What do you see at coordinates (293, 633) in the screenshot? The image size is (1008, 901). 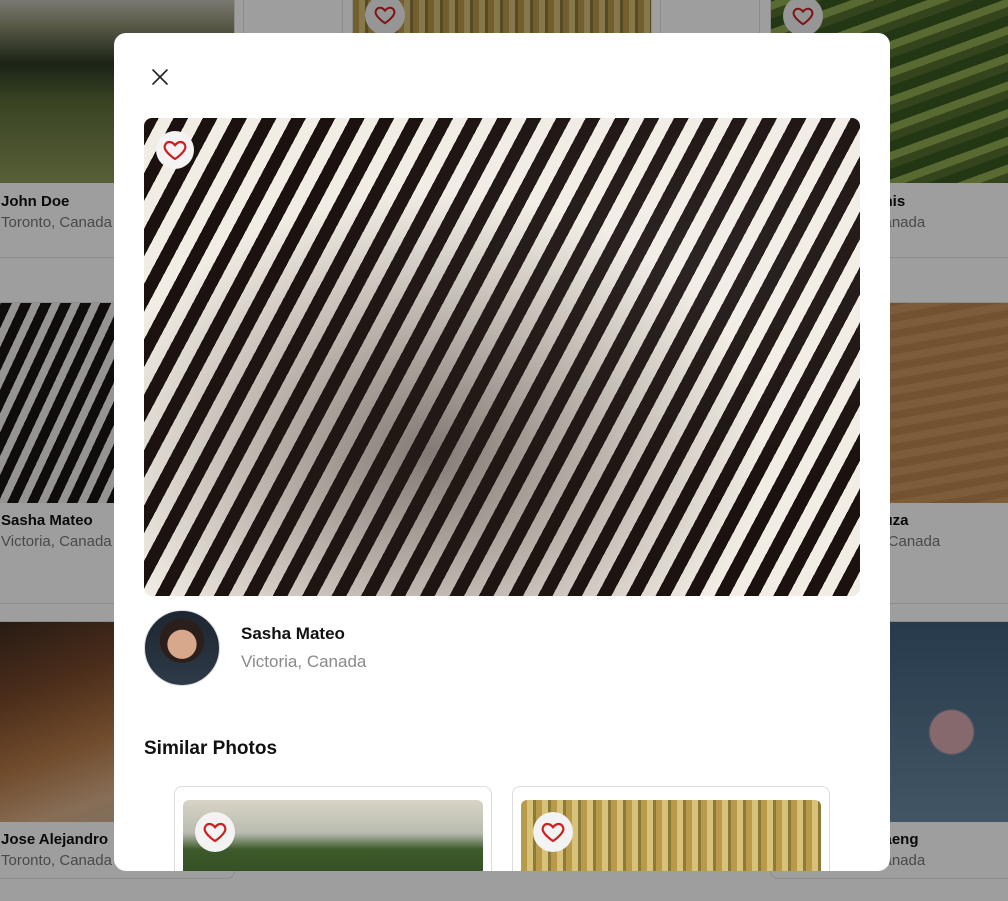 I see `author-name: Sasha Mateo` at bounding box center [293, 633].